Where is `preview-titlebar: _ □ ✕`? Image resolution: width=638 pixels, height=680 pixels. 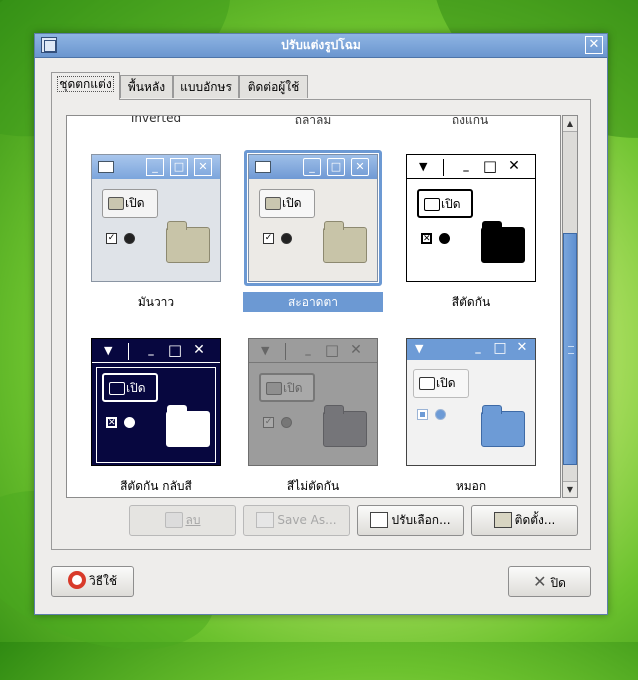 preview-titlebar: _ □ ✕ is located at coordinates (313, 167).